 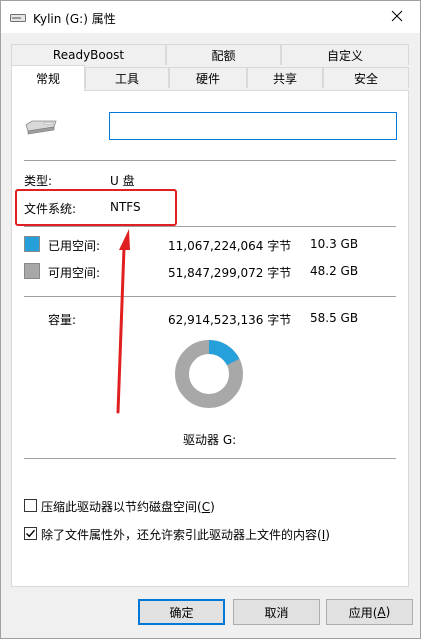 I want to click on apply-accel-key: A, so click(x=381, y=612).